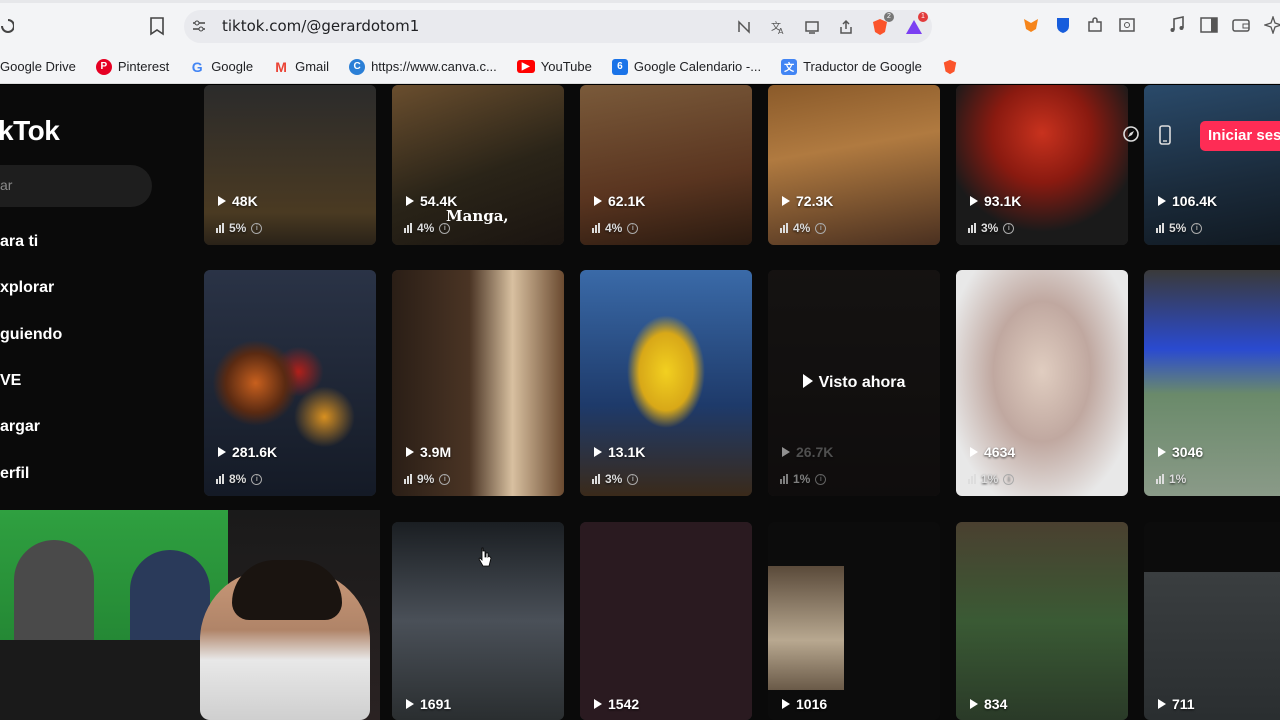 The height and width of the screenshot is (720, 1280). What do you see at coordinates (10, 381) in the screenshot?
I see `nav-live: VE` at bounding box center [10, 381].